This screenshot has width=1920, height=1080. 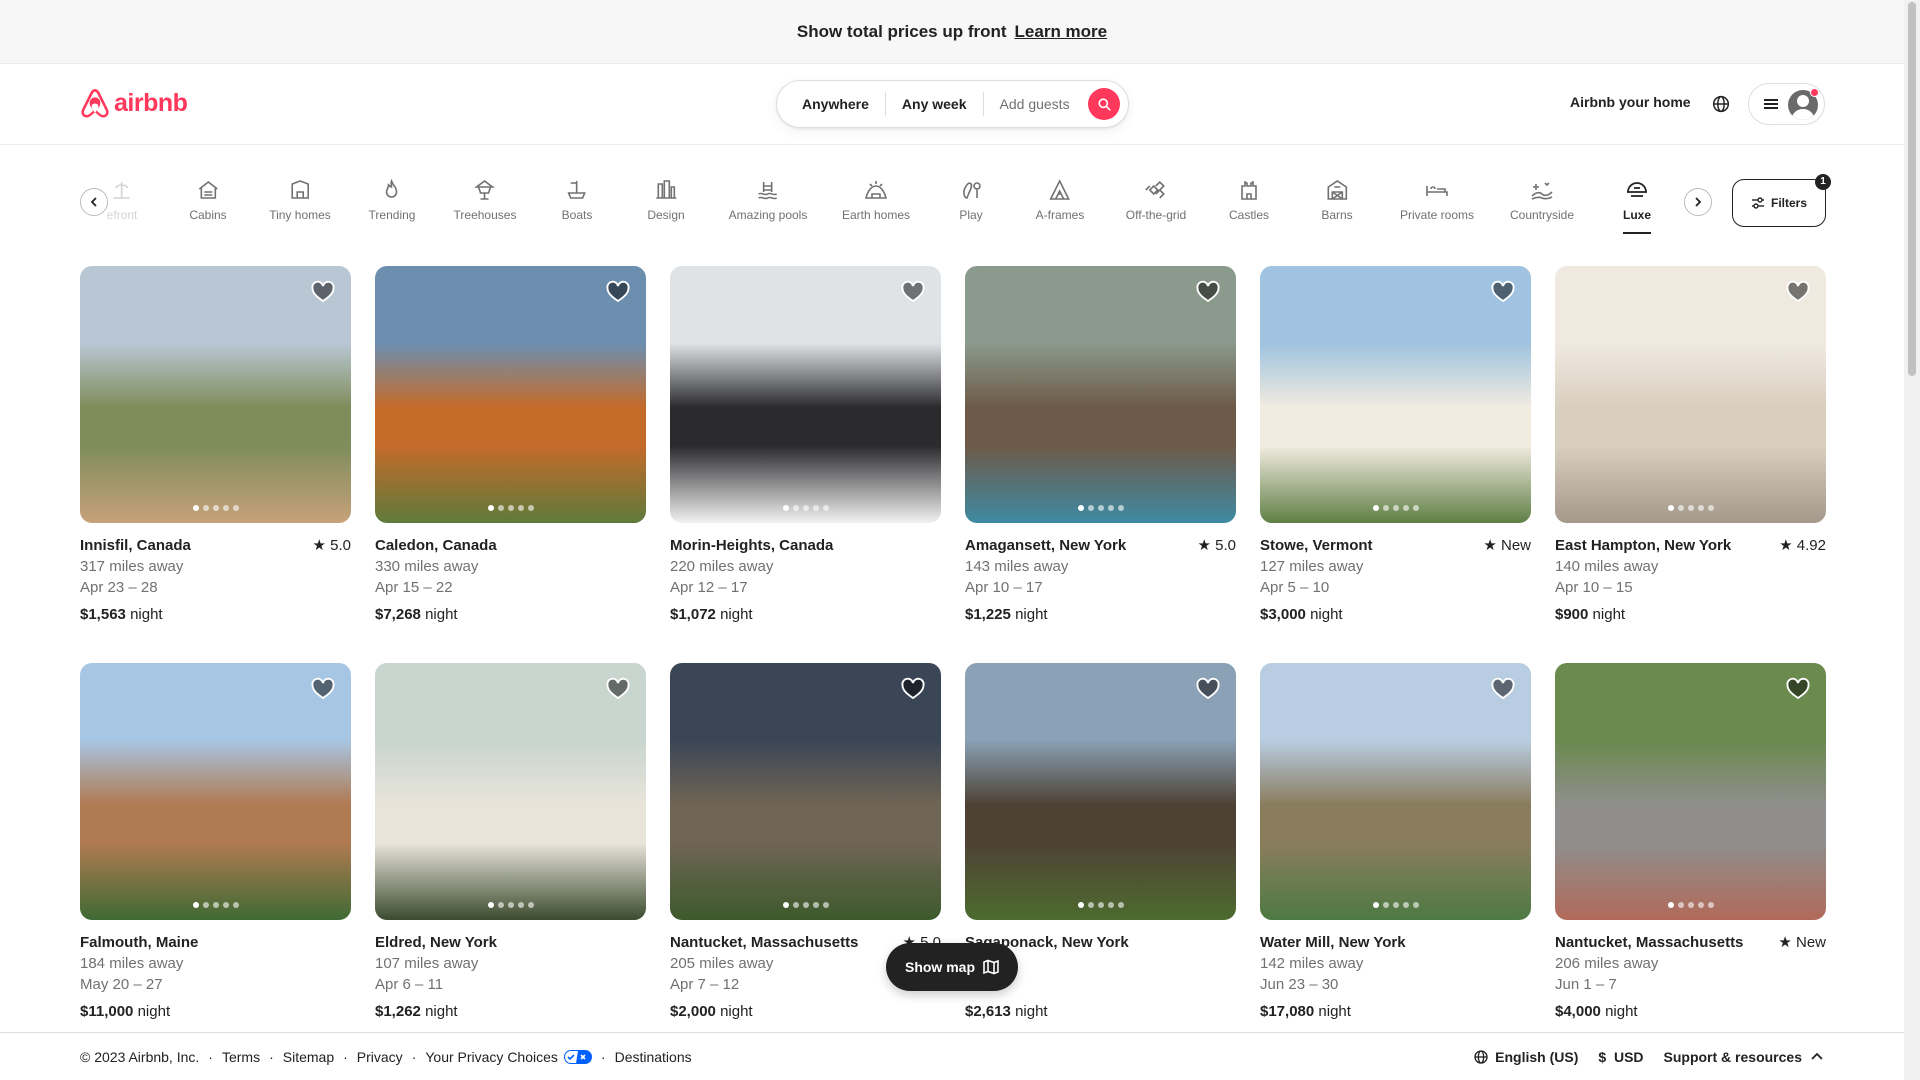 What do you see at coordinates (122, 200) in the screenshot?
I see `category-efront: efront` at bounding box center [122, 200].